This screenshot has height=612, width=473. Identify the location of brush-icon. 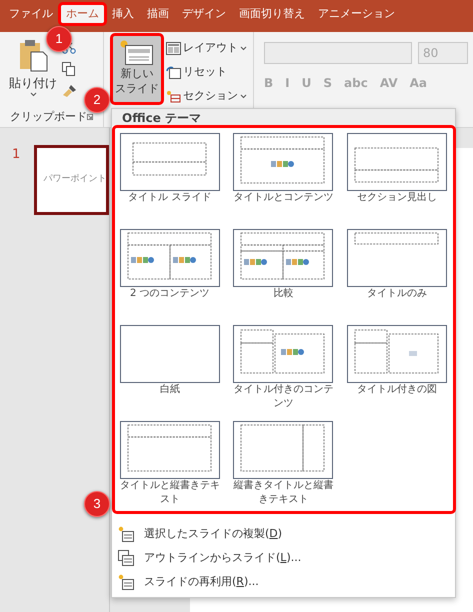
(70, 91).